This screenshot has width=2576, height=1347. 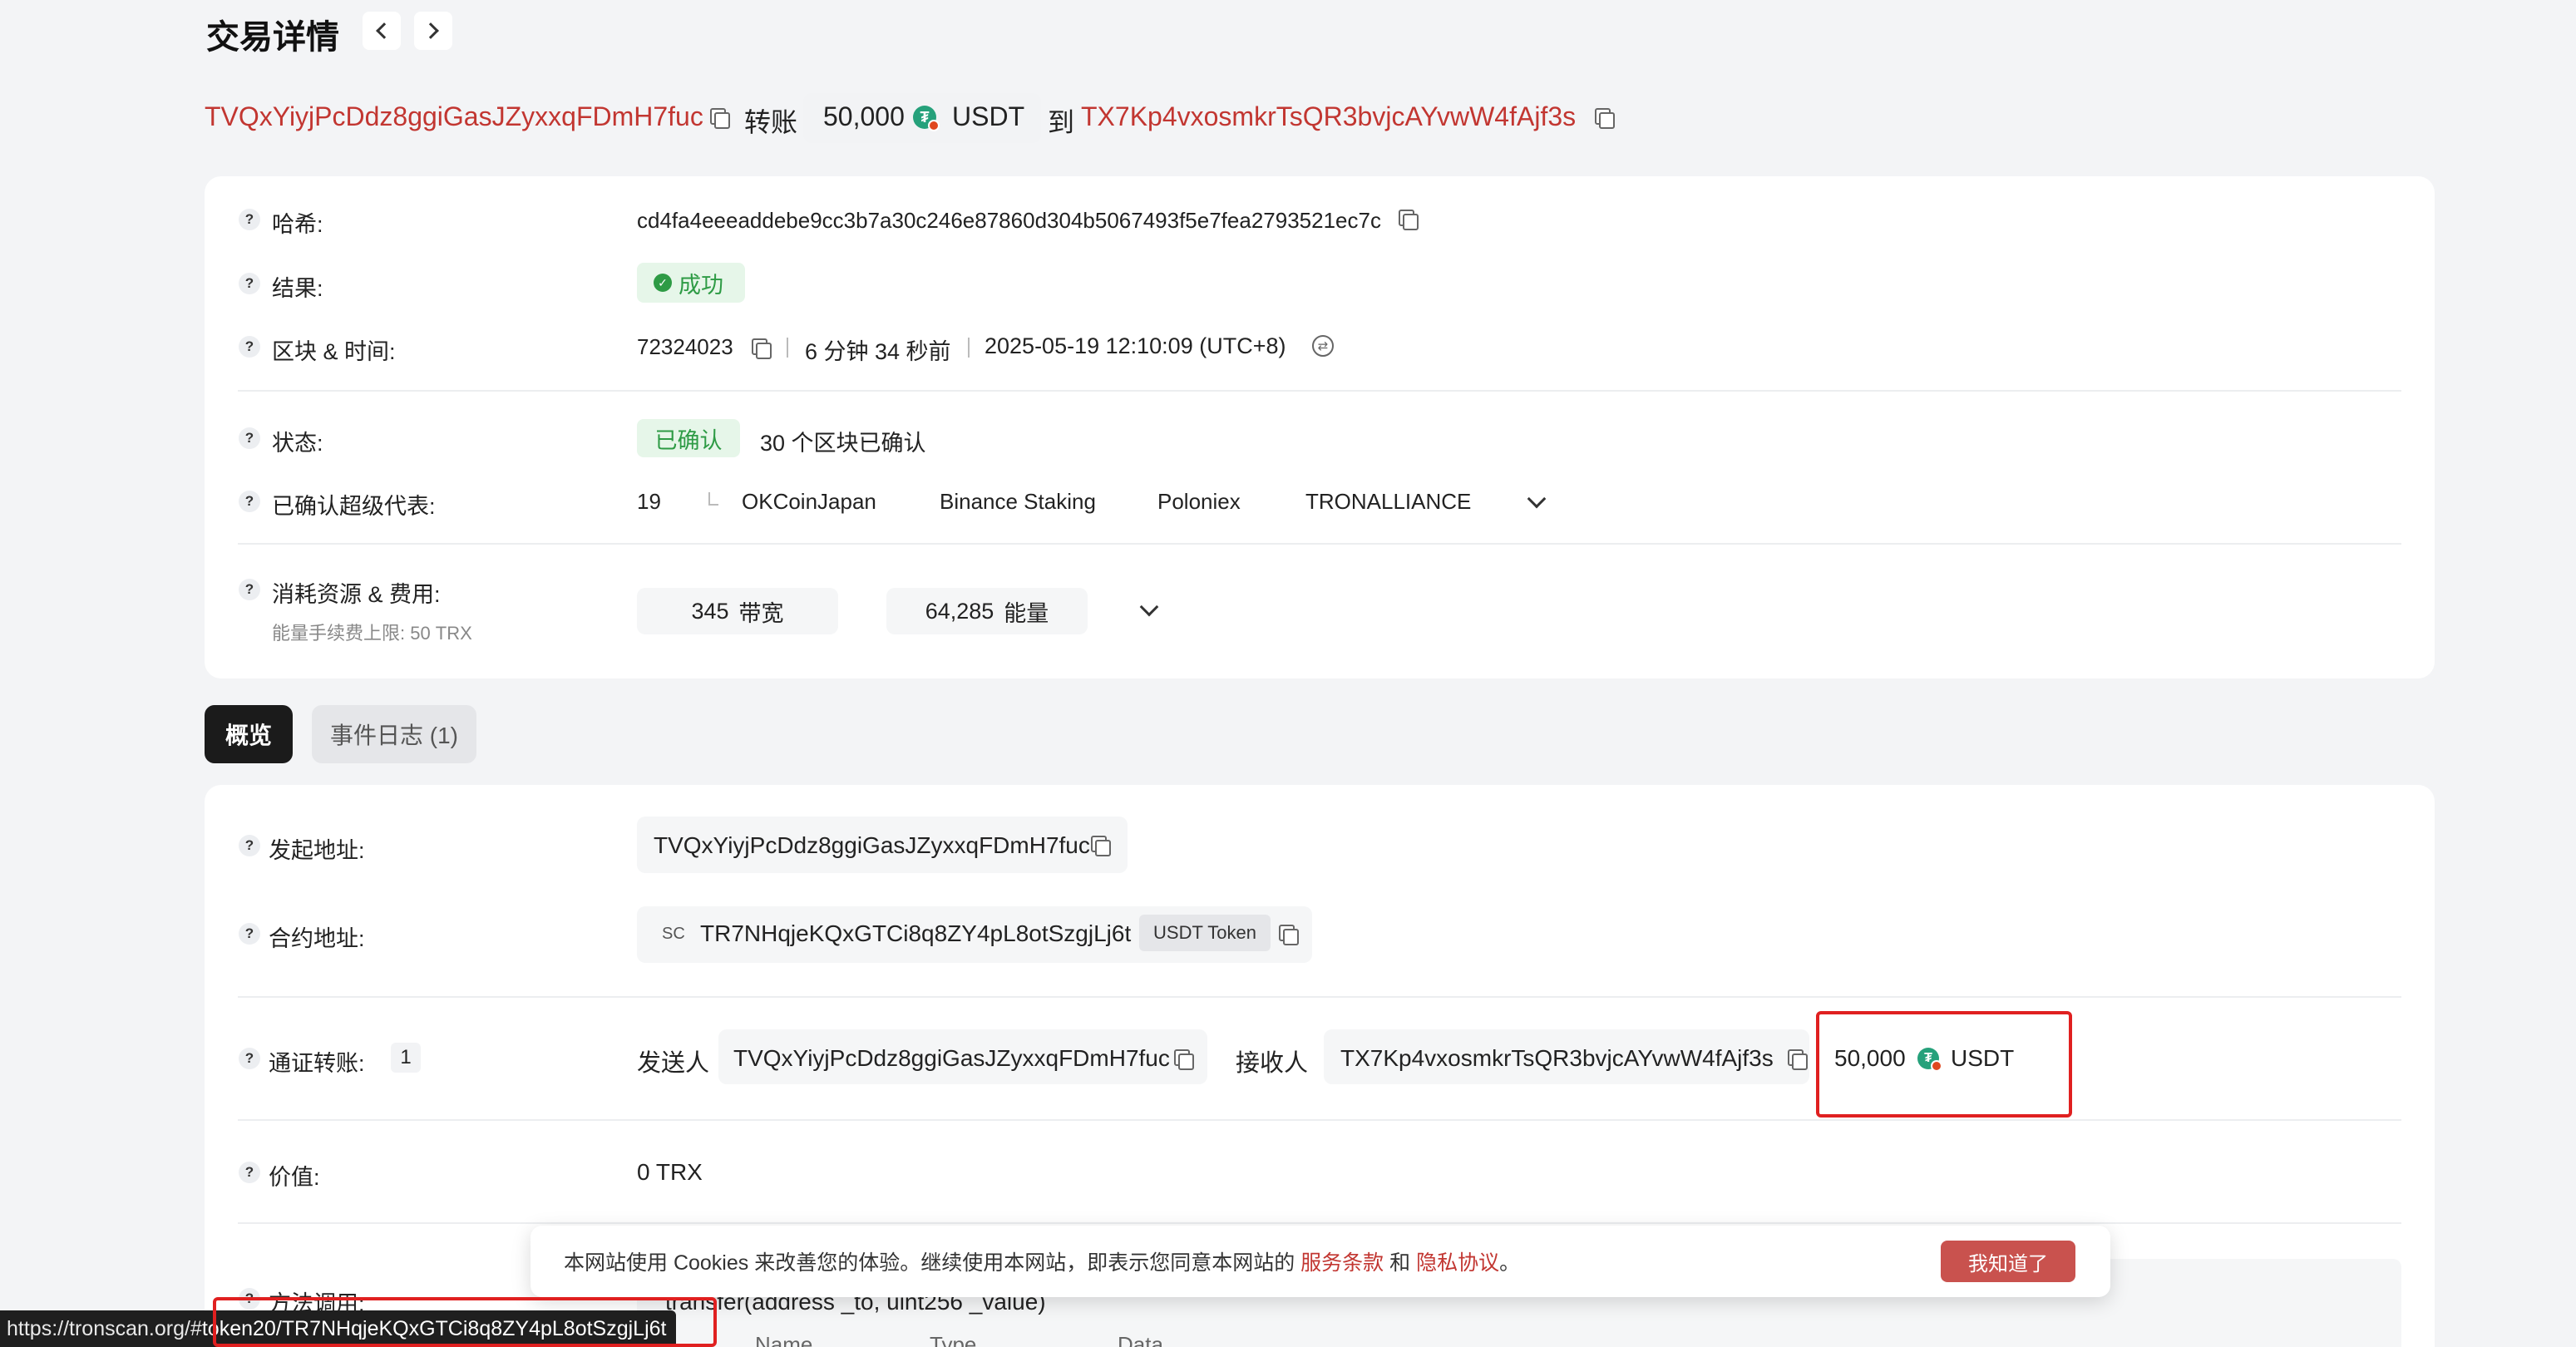 What do you see at coordinates (649, 501) in the screenshot?
I see `sr-count: 19` at bounding box center [649, 501].